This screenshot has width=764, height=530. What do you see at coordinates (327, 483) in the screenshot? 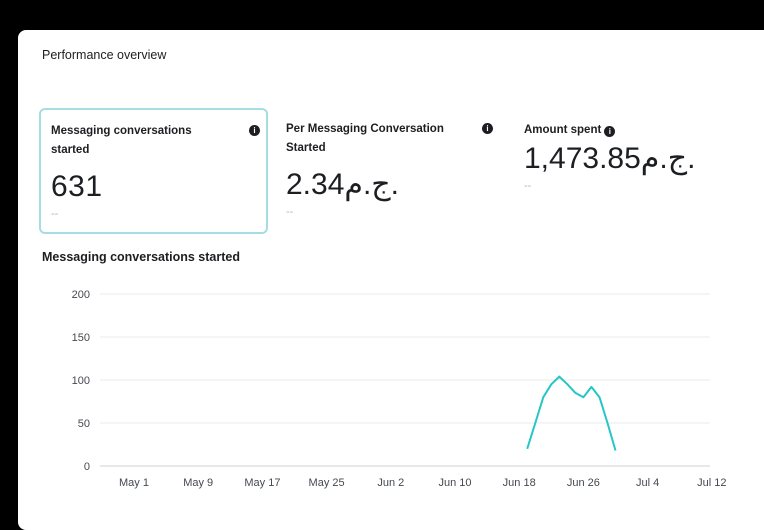
I see `x-tick-label: May 25` at bounding box center [327, 483].